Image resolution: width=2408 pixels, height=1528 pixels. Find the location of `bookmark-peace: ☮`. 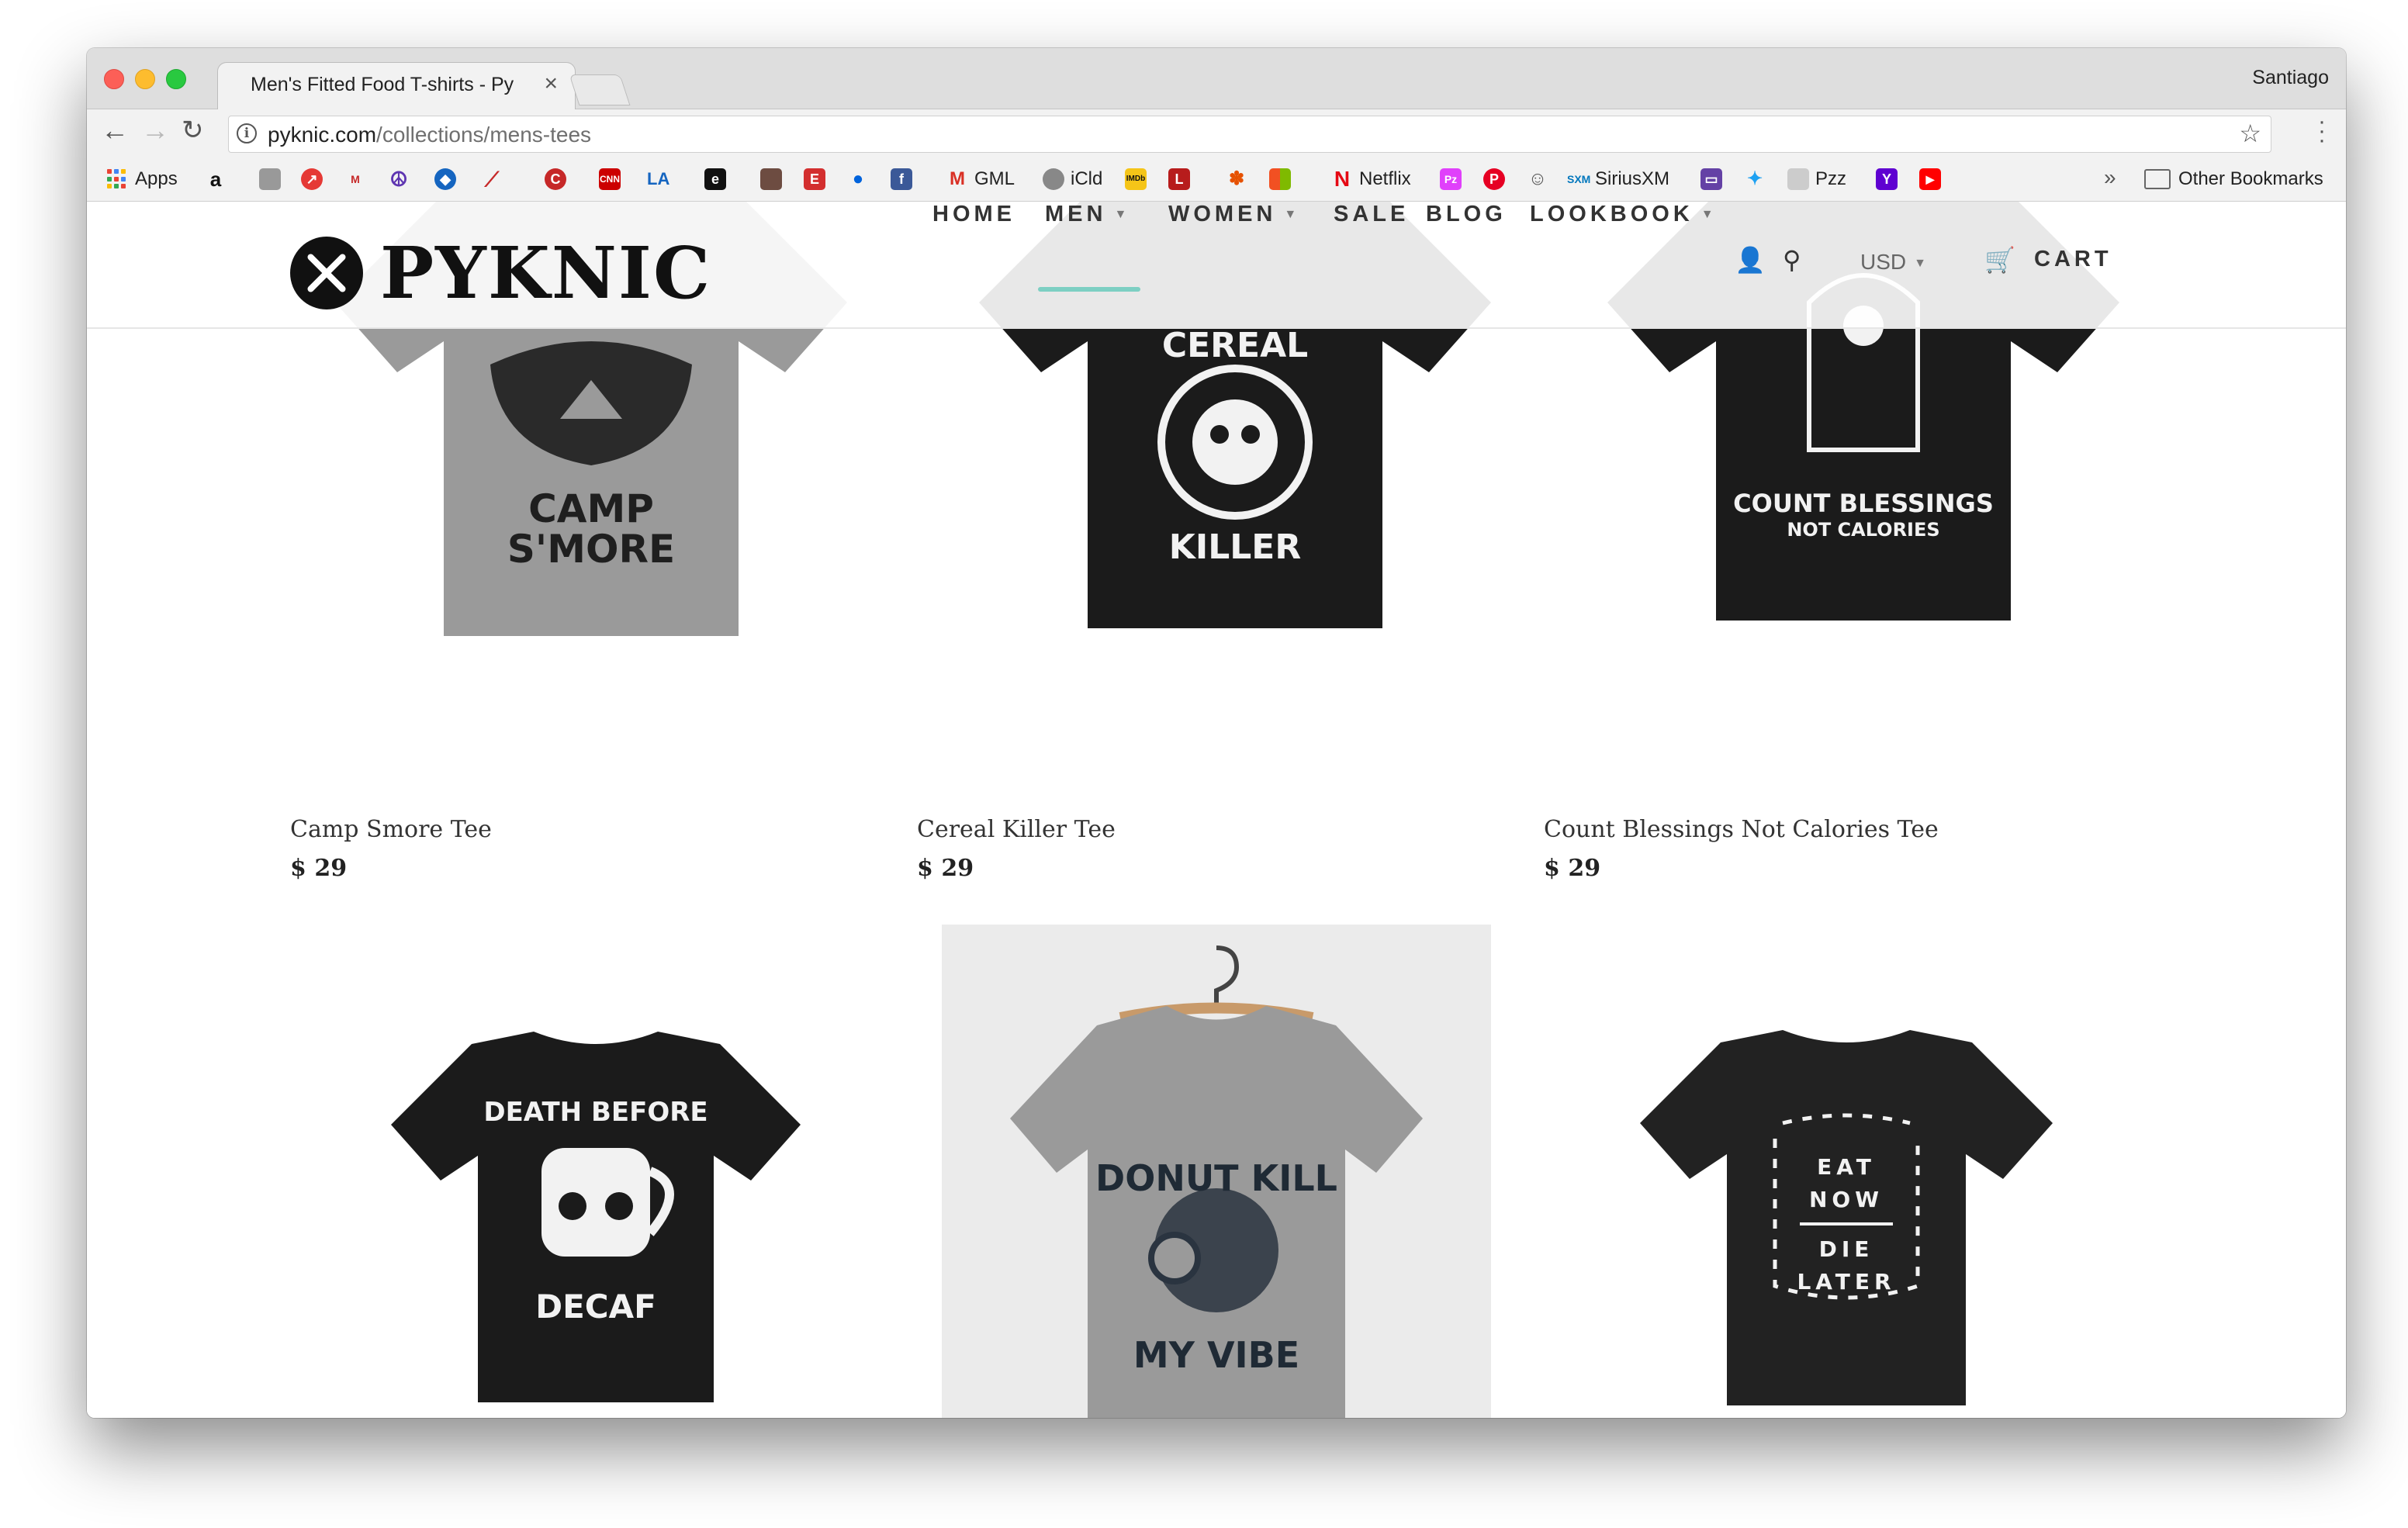

bookmark-peace: ☮ is located at coordinates (399, 179).